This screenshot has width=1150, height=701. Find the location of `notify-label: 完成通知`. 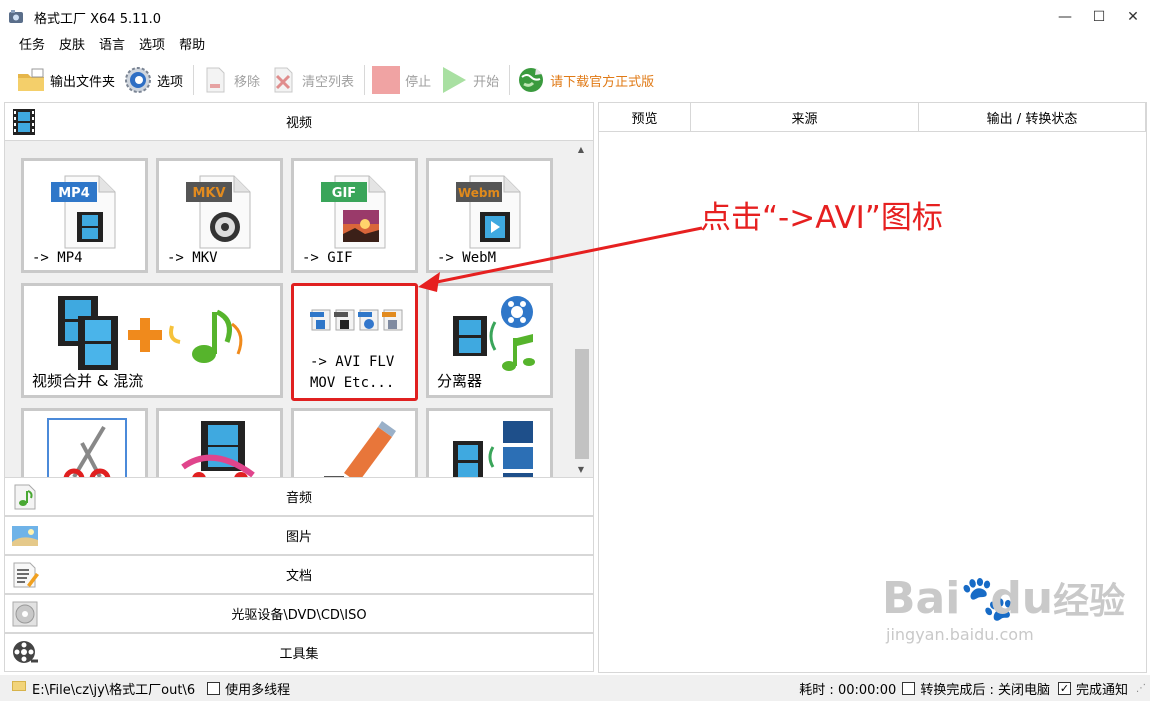

notify-label: 完成通知 is located at coordinates (1101, 690).